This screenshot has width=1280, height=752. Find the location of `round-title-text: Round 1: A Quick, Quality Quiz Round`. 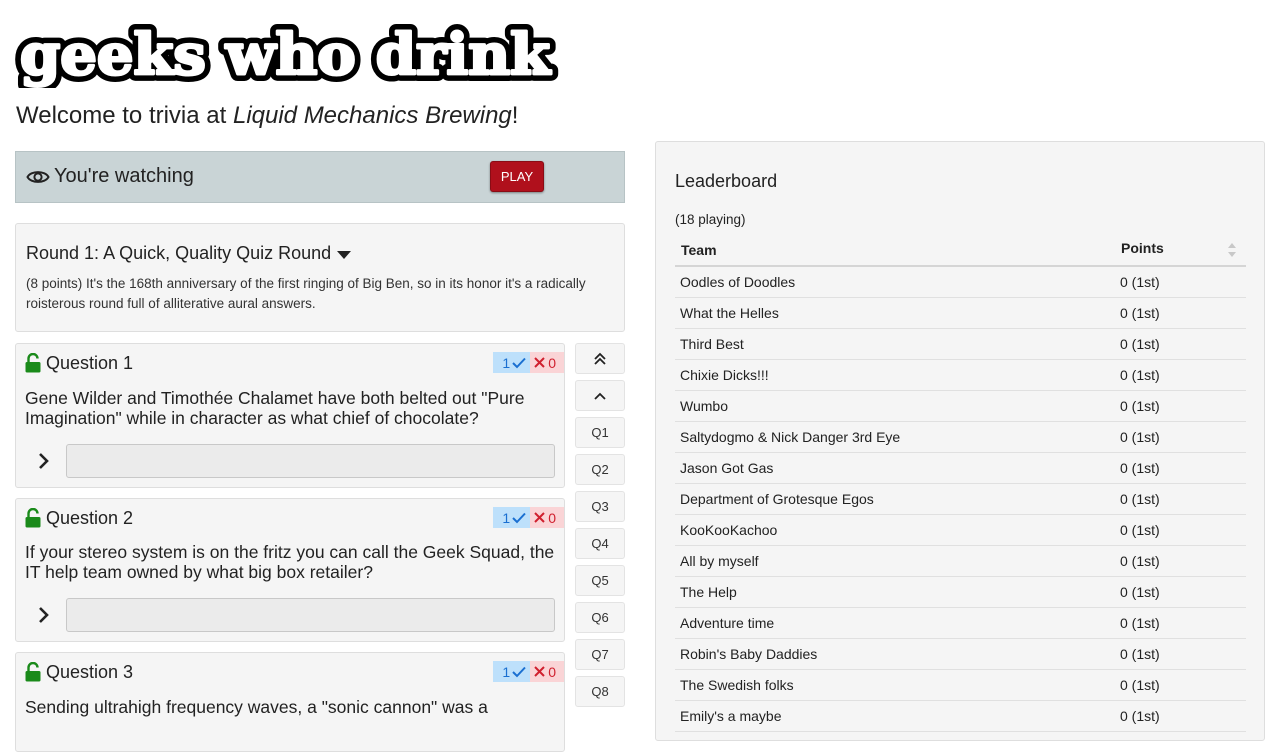

round-title-text: Round 1: A Quick, Quality Quiz Round is located at coordinates (179, 253).